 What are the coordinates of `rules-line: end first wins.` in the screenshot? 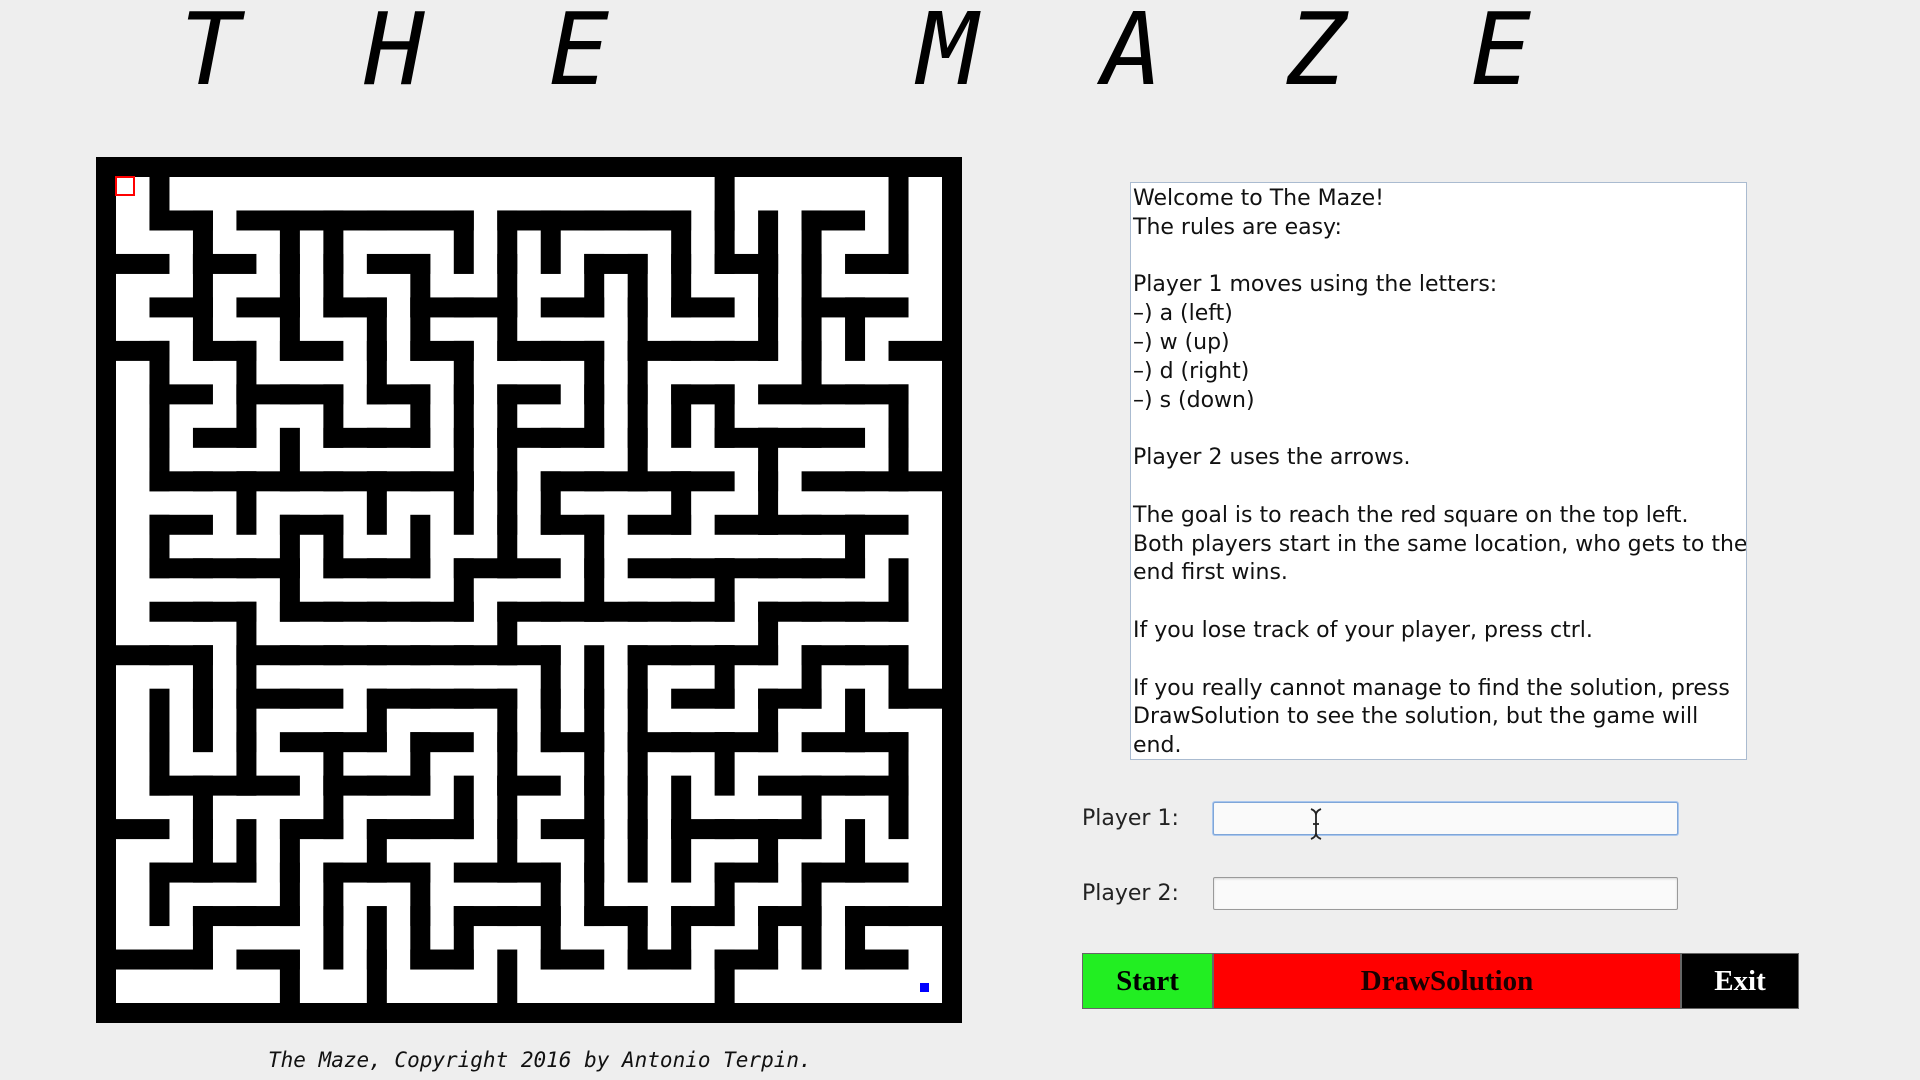 It's located at (1210, 573).